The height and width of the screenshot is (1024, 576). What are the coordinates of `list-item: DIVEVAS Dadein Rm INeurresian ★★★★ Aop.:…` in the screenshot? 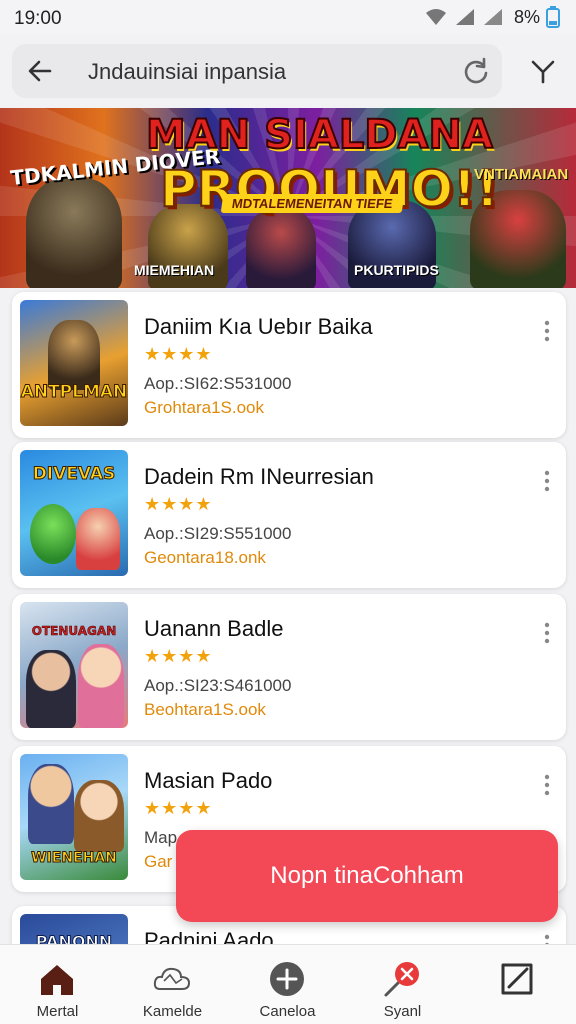 It's located at (289, 515).